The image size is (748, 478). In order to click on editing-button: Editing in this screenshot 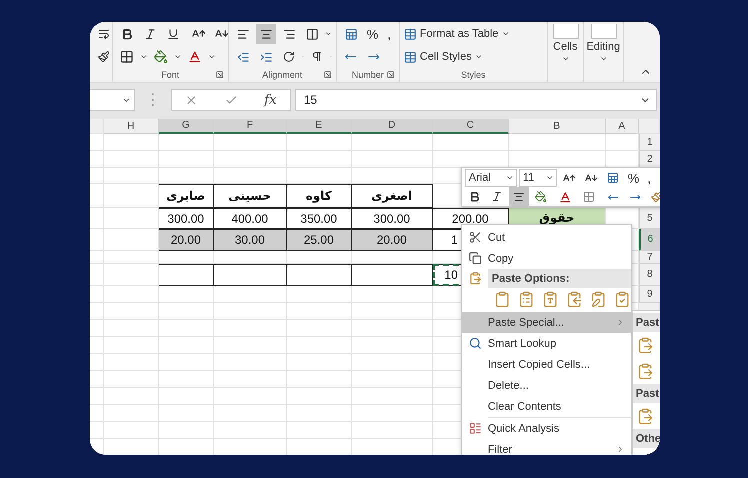, I will do `click(603, 43)`.